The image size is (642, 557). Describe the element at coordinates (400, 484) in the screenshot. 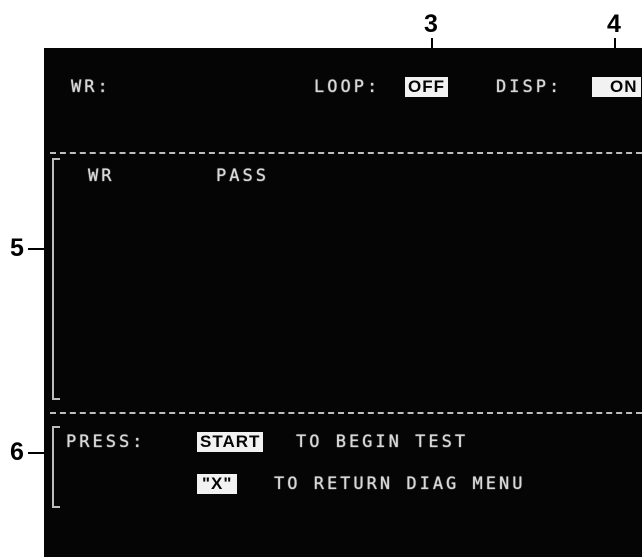

I see `x-instruction: TO RETURN DIAG MENU` at that location.